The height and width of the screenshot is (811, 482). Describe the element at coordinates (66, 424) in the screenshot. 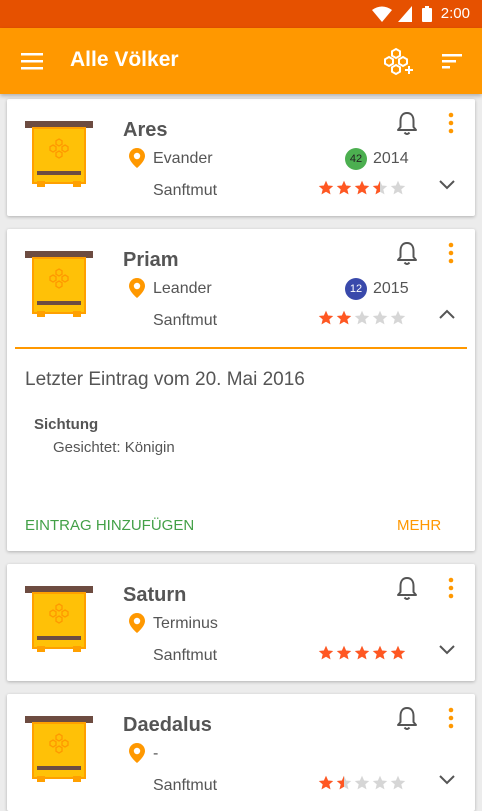

I see `sighting-label: Sichtung` at that location.